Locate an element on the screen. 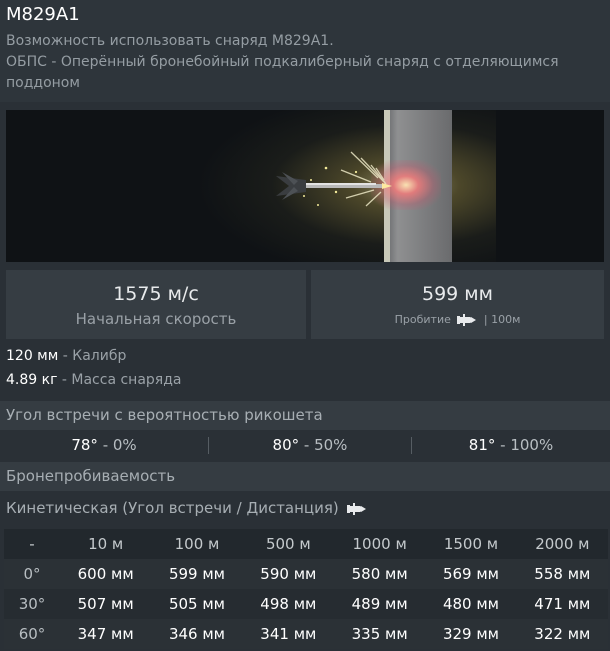  caliber-row: 120 мм - Калибр is located at coordinates (66, 356).